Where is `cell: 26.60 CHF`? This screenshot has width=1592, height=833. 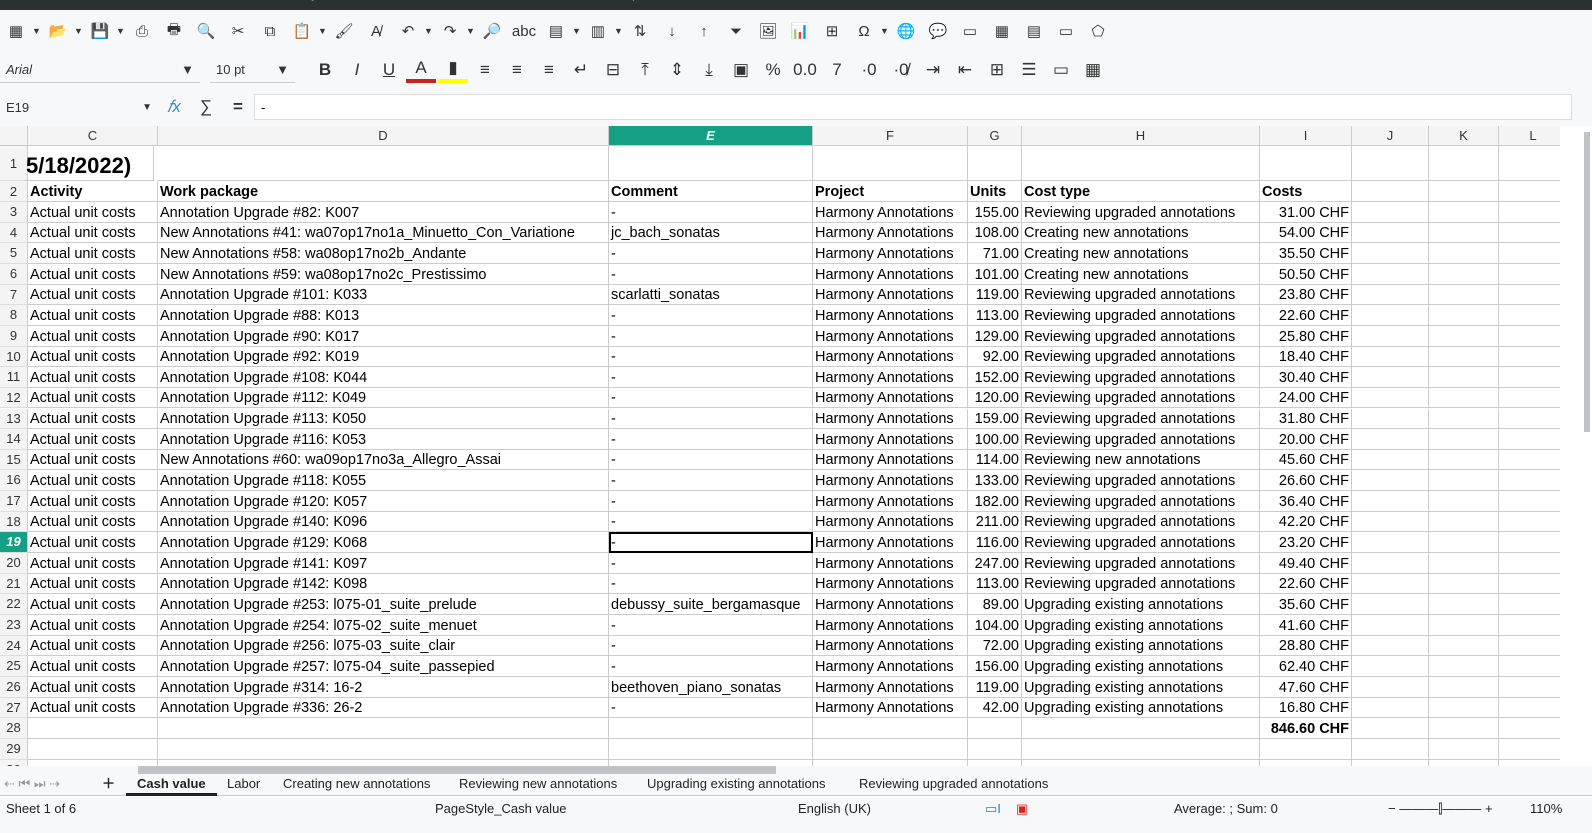
cell: 26.60 CHF is located at coordinates (1306, 481).